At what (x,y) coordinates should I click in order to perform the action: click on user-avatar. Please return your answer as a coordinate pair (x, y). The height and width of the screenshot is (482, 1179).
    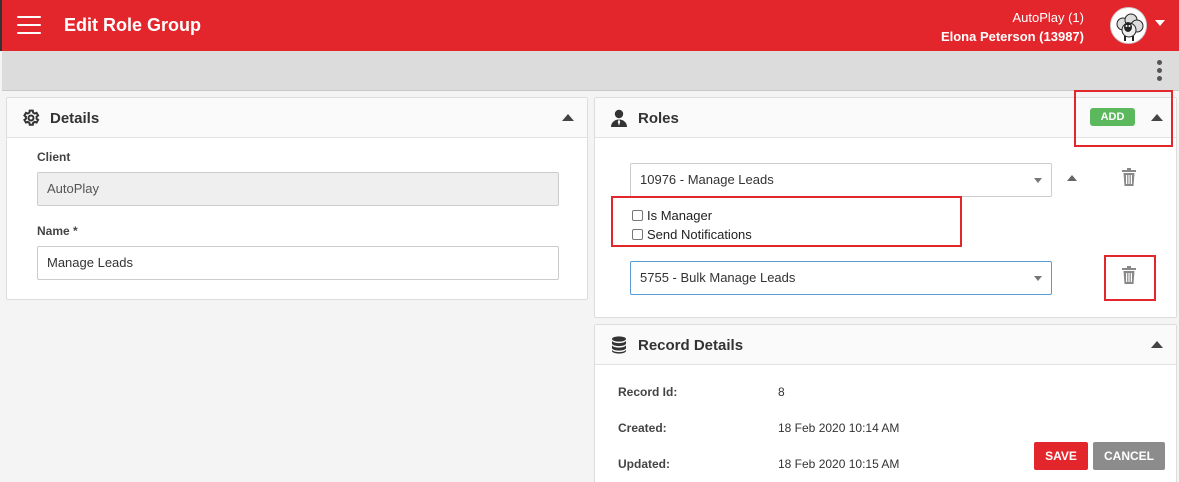
    Looking at the image, I should click on (1128, 25).